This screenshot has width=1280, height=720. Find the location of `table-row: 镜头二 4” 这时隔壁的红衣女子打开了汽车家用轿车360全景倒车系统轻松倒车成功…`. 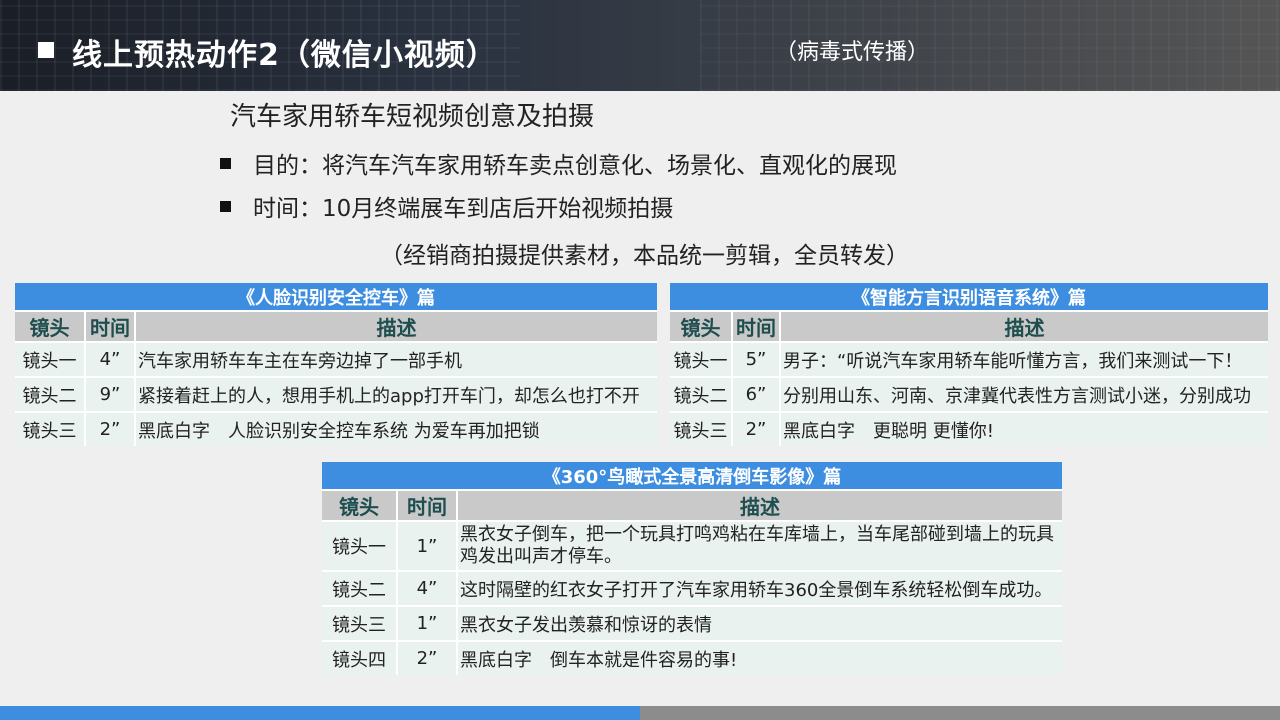

table-row: 镜头二 4” 这时隔壁的红衣女子打开了汽车家用轿车360全景倒车系统轻松倒车成功… is located at coordinates (692, 588).